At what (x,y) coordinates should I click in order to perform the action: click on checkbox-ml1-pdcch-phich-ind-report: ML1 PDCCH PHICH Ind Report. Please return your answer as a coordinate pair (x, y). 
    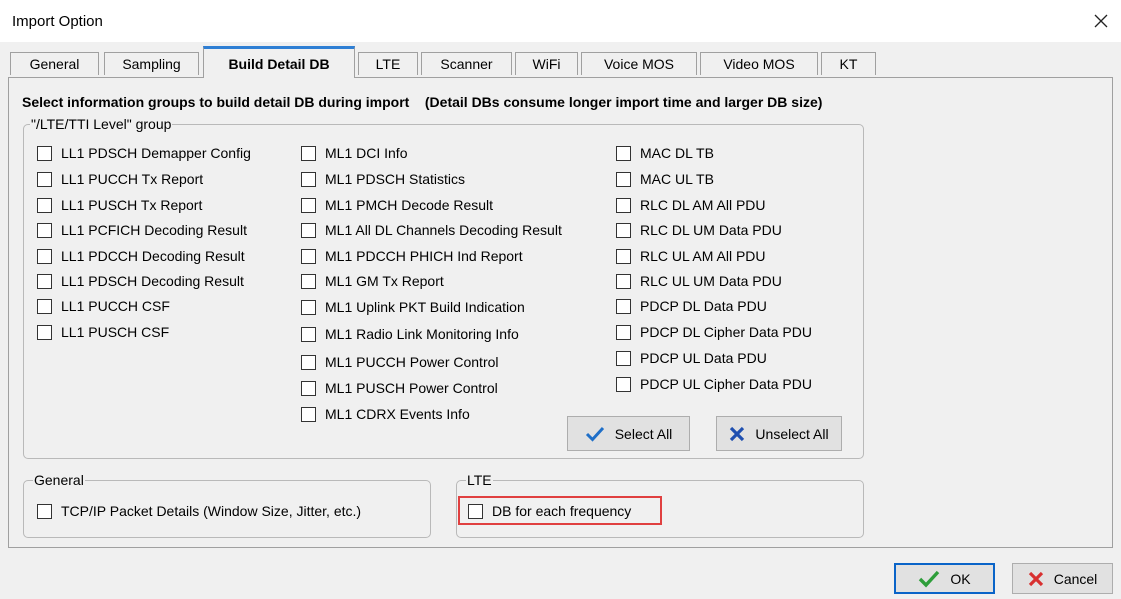
    Looking at the image, I should click on (412, 256).